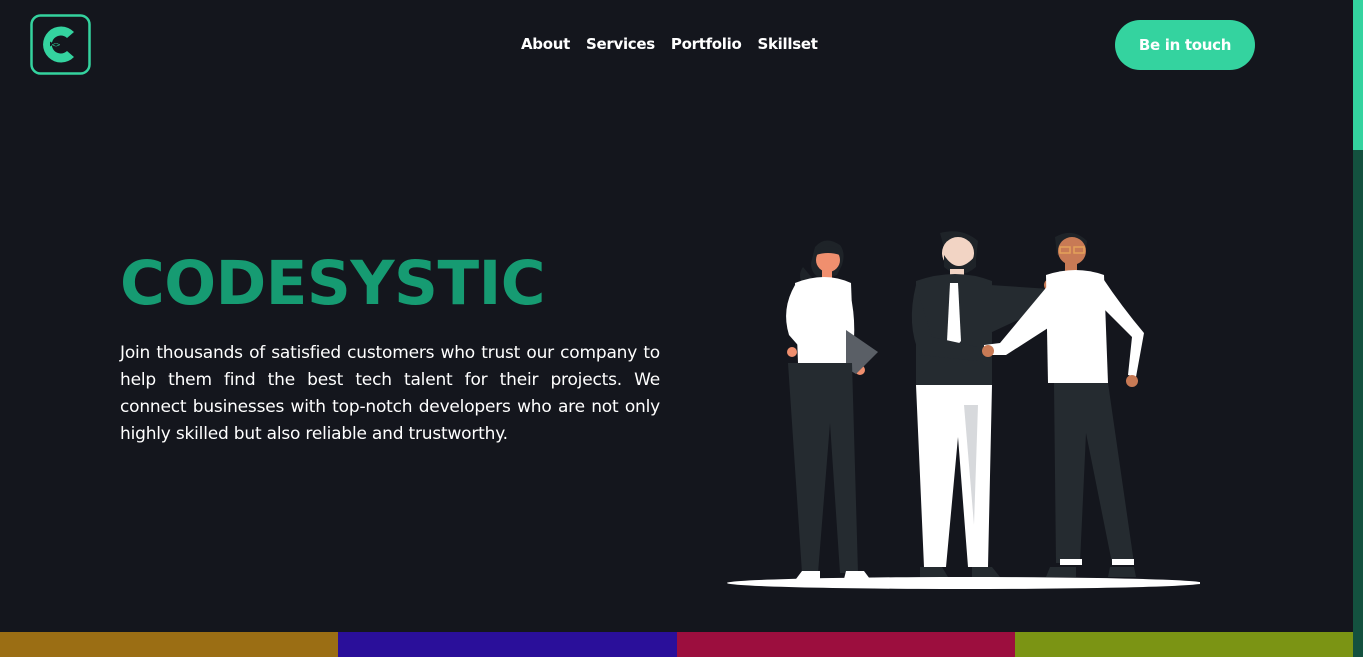  I want to click on hero-title: CODESYSTIC, so click(333, 283).